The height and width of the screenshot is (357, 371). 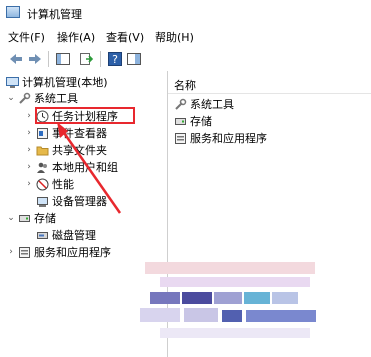 What do you see at coordinates (76, 37) in the screenshot?
I see `menu-action: 操作(A)` at bounding box center [76, 37].